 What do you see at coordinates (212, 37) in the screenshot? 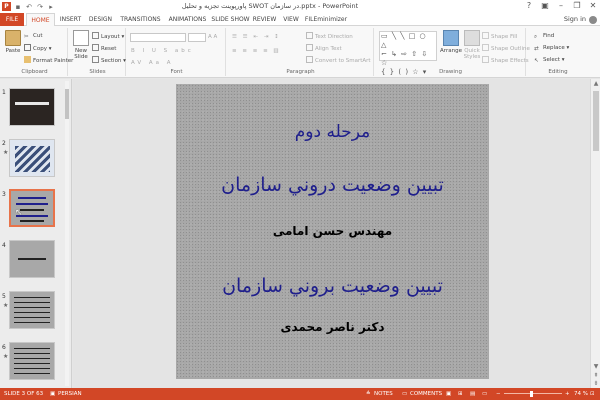
I see `grow-font-button: A A` at bounding box center [212, 37].